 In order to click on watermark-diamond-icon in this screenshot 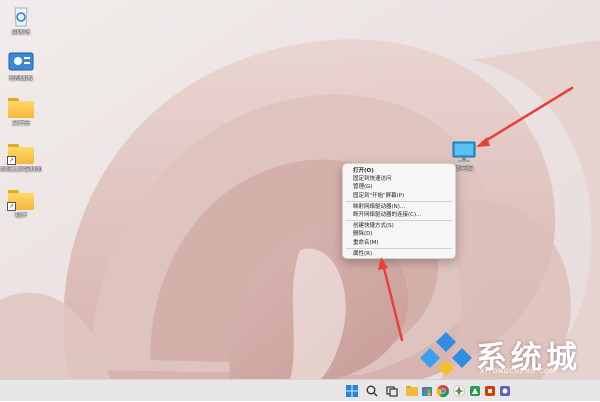, I will do `click(446, 354)`.